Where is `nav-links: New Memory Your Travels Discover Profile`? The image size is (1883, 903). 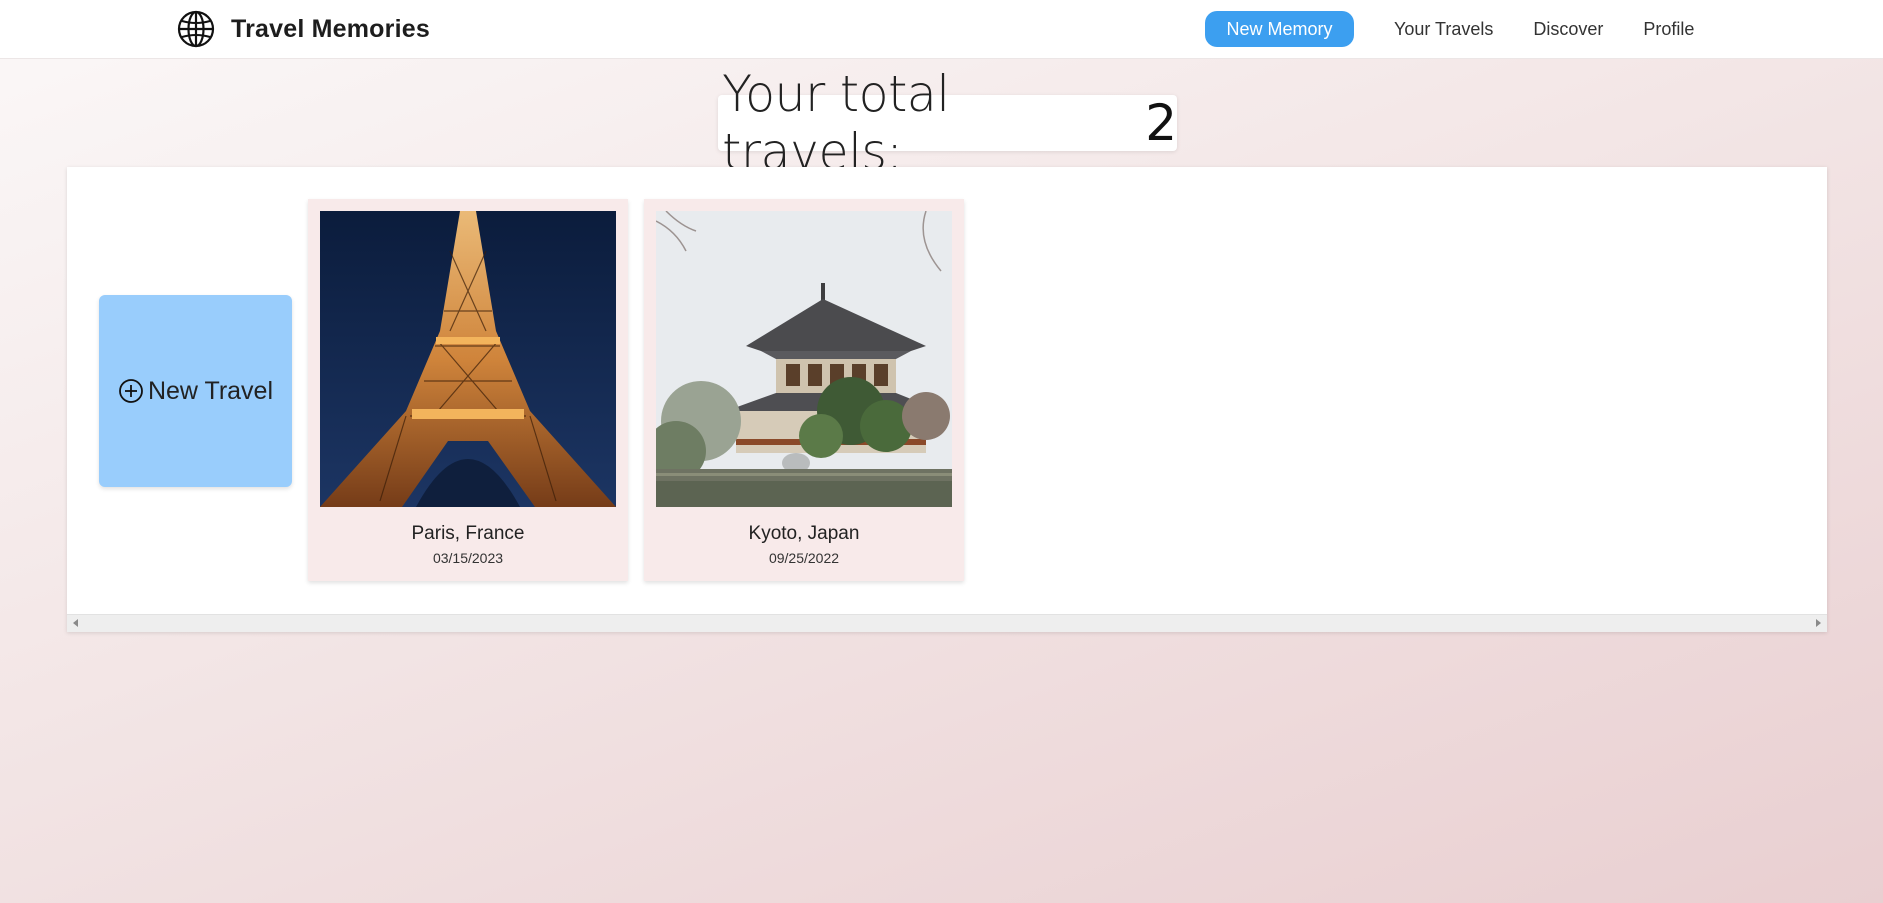
nav-links: New Memory Your Travels Discover Profile is located at coordinates (1449, 29).